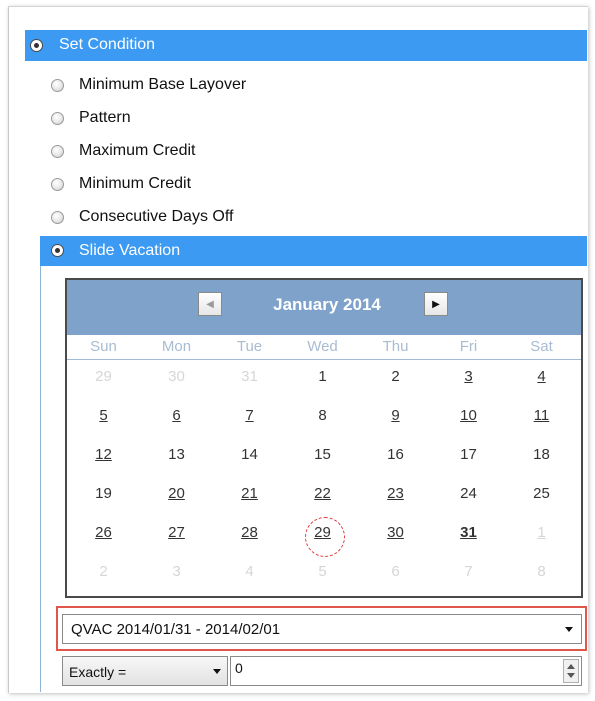 Image resolution: width=595 pixels, height=701 pixels. What do you see at coordinates (395, 454) in the screenshot?
I see `calendar-day: 16` at bounding box center [395, 454].